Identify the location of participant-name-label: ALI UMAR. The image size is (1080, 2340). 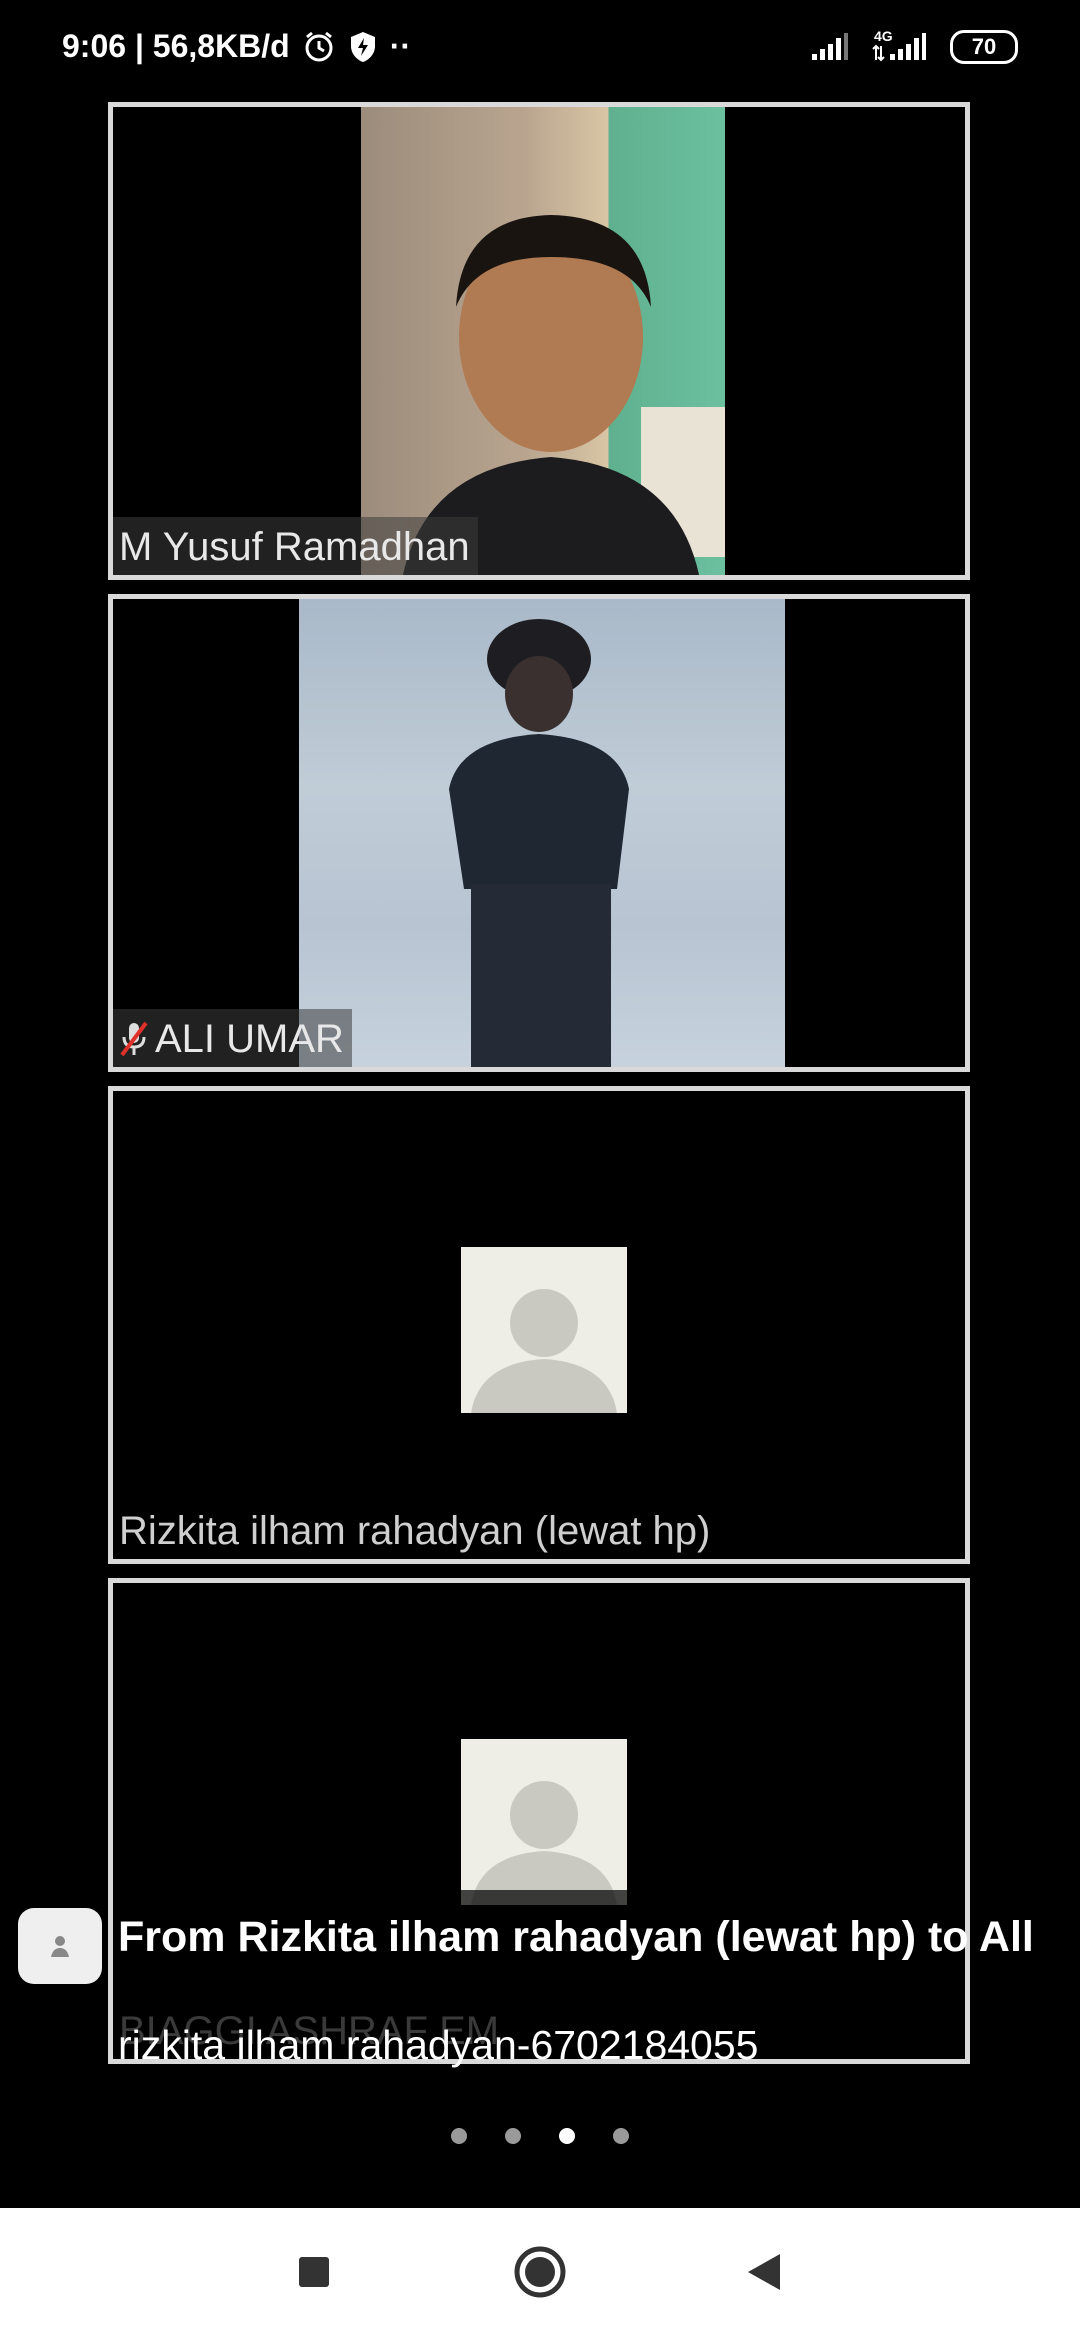
(232, 1038).